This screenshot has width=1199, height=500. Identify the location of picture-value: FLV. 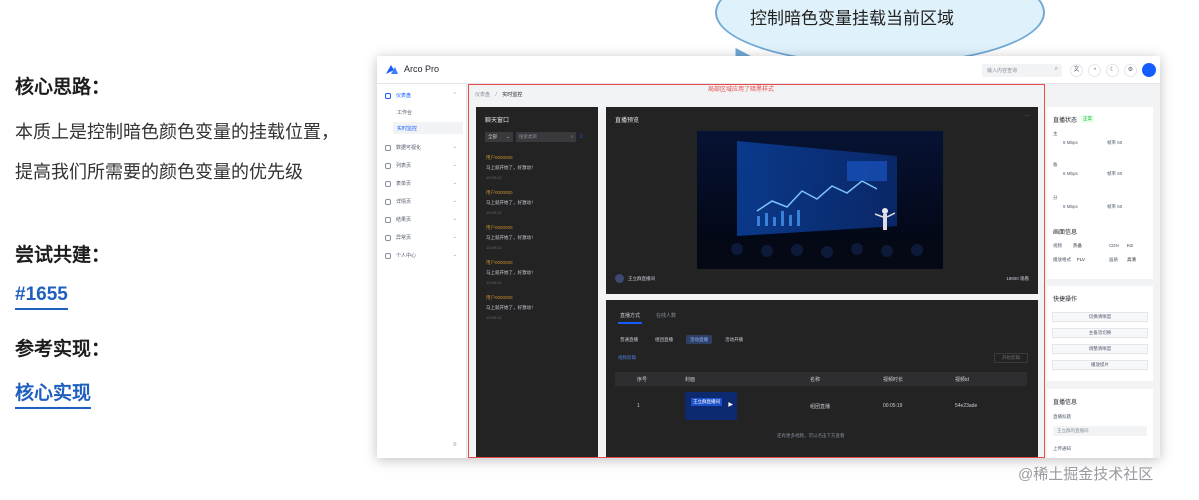
(1081, 259).